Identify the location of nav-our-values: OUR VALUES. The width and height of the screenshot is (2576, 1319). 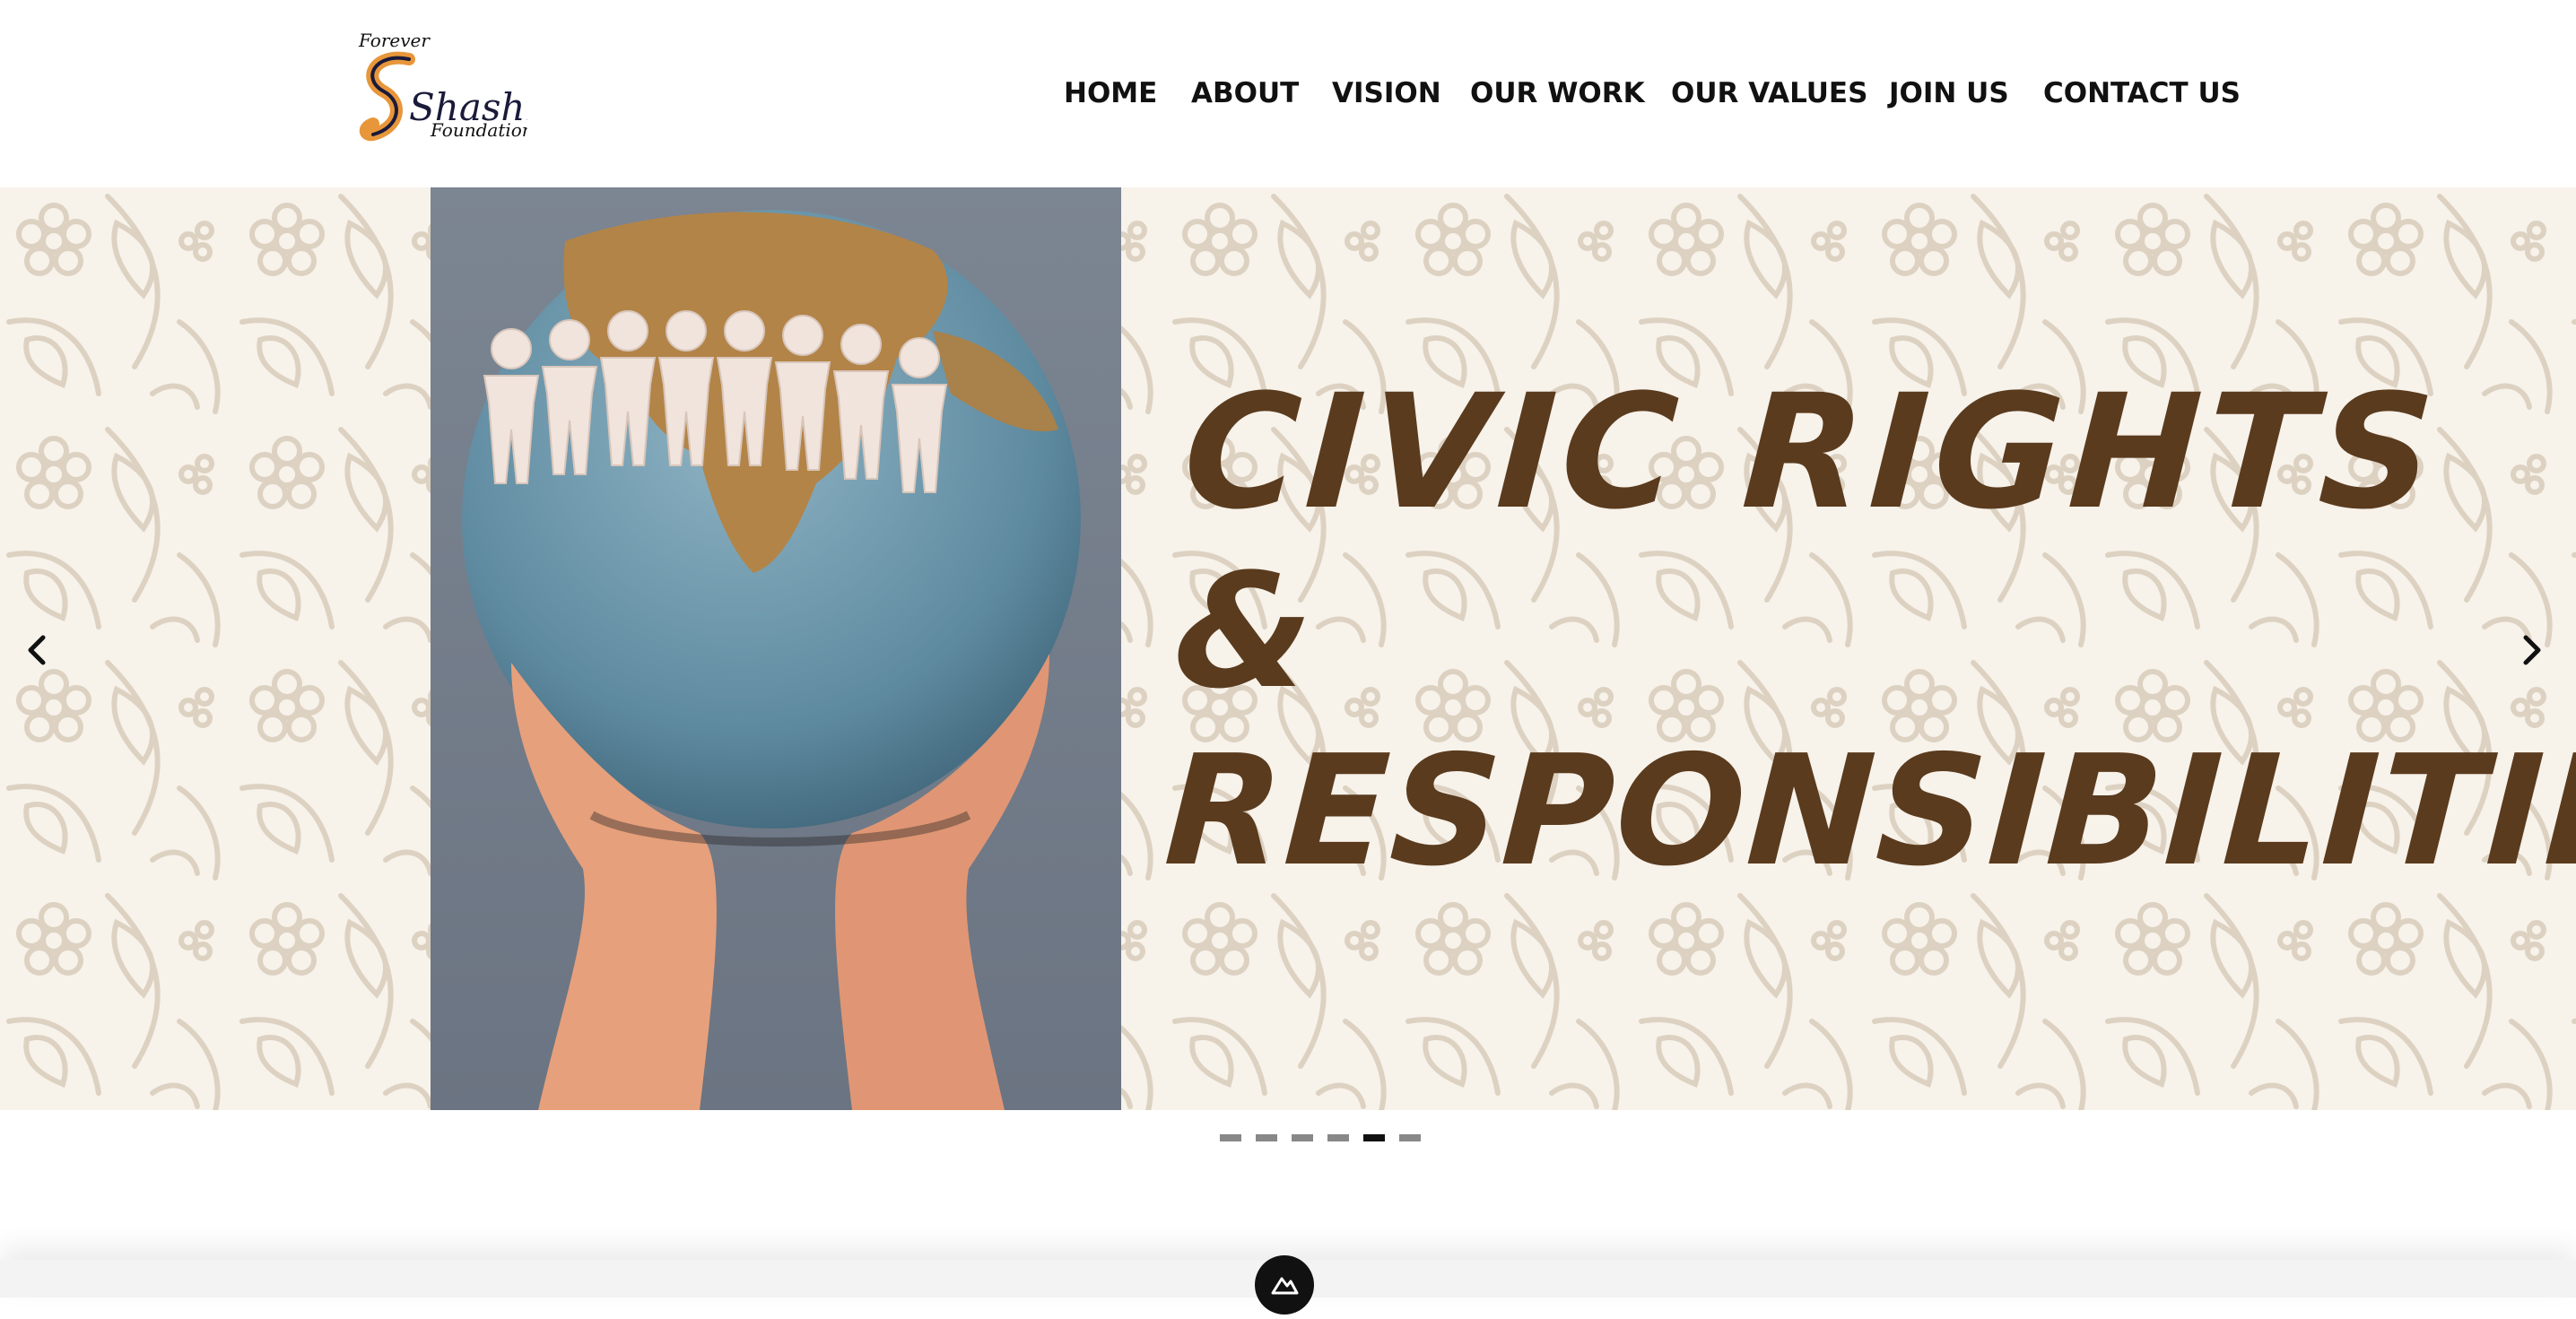
(1769, 93).